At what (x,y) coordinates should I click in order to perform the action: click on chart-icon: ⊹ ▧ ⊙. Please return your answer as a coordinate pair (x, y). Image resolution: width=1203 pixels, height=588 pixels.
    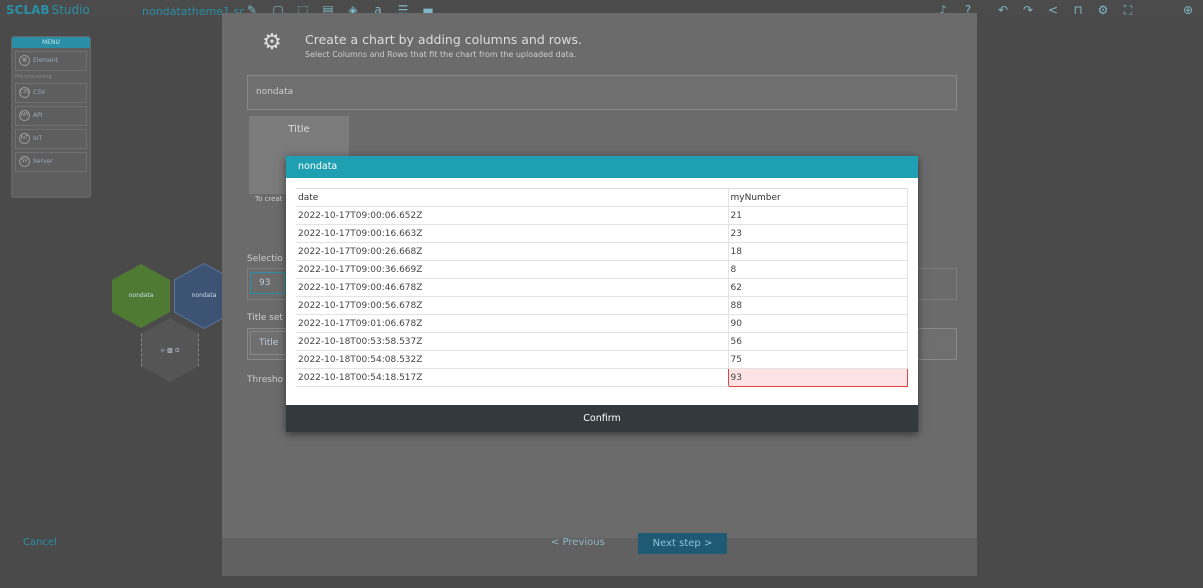
    Looking at the image, I should click on (170, 350).